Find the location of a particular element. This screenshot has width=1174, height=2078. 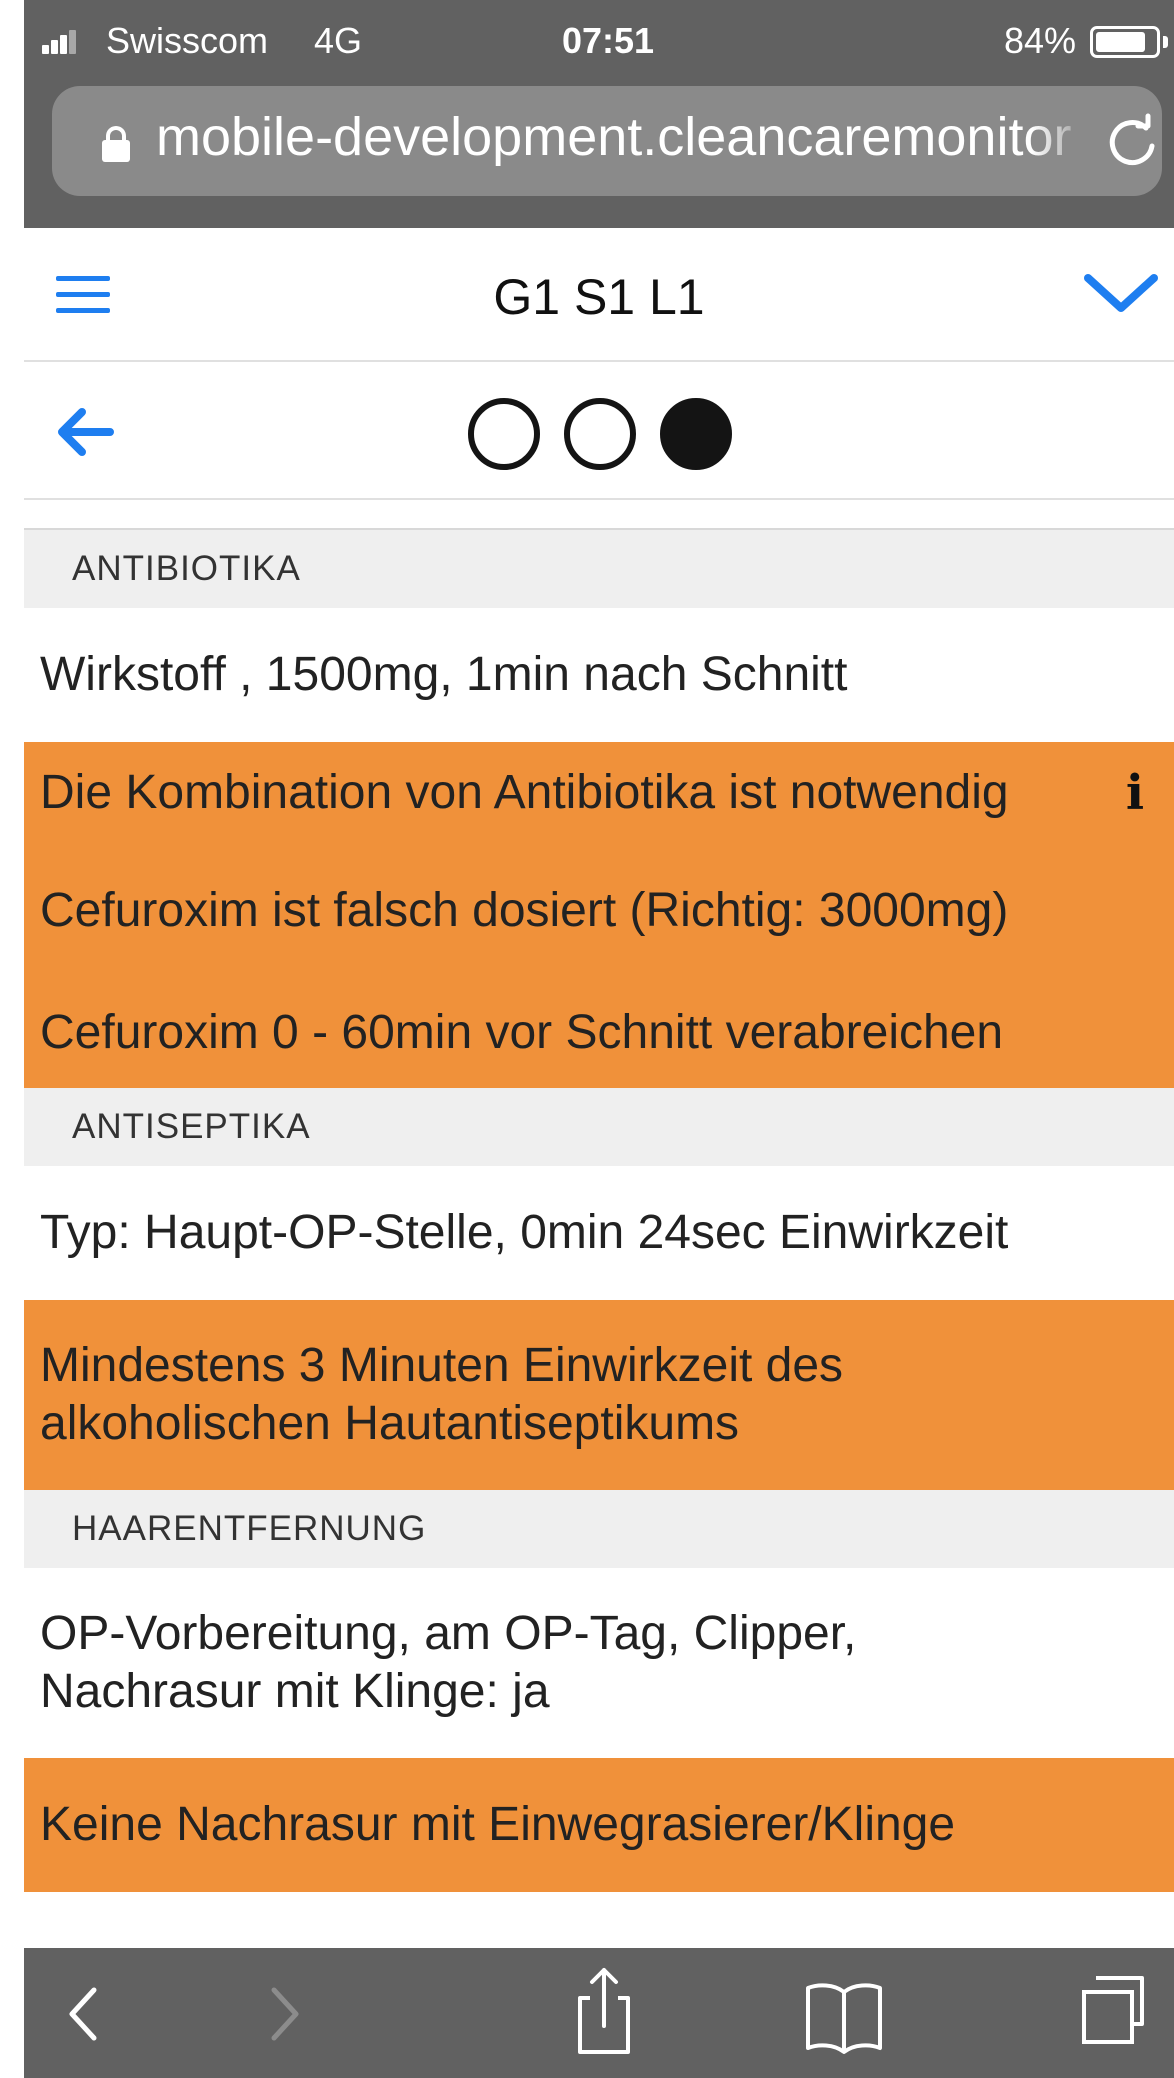

share-icon is located at coordinates (604, 2013).